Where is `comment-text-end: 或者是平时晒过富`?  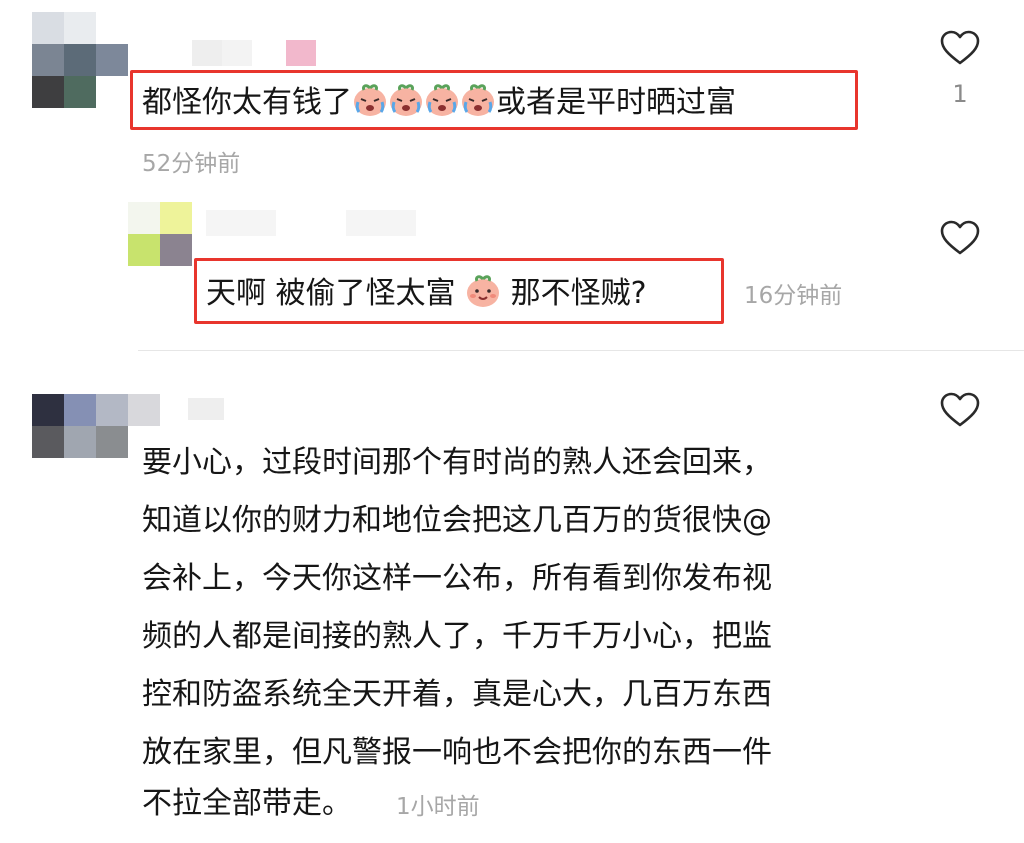 comment-text-end: 或者是平时晒过富 is located at coordinates (616, 102).